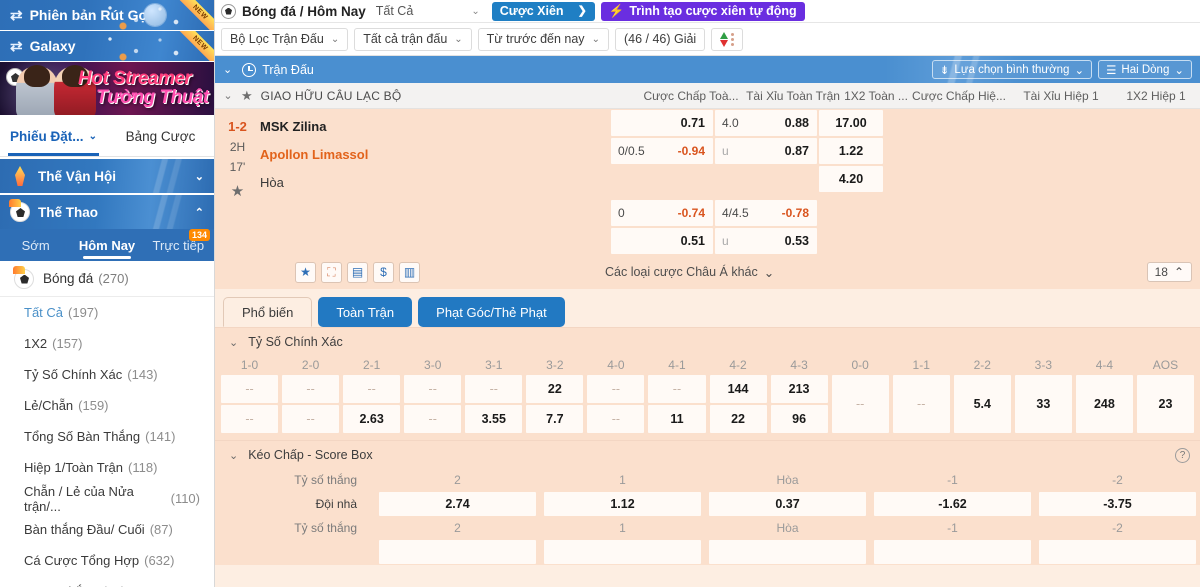 This screenshot has width=1200, height=587. What do you see at coordinates (1117, 504) in the screenshot?
I see `score-box-odd: -3.75` at bounding box center [1117, 504].